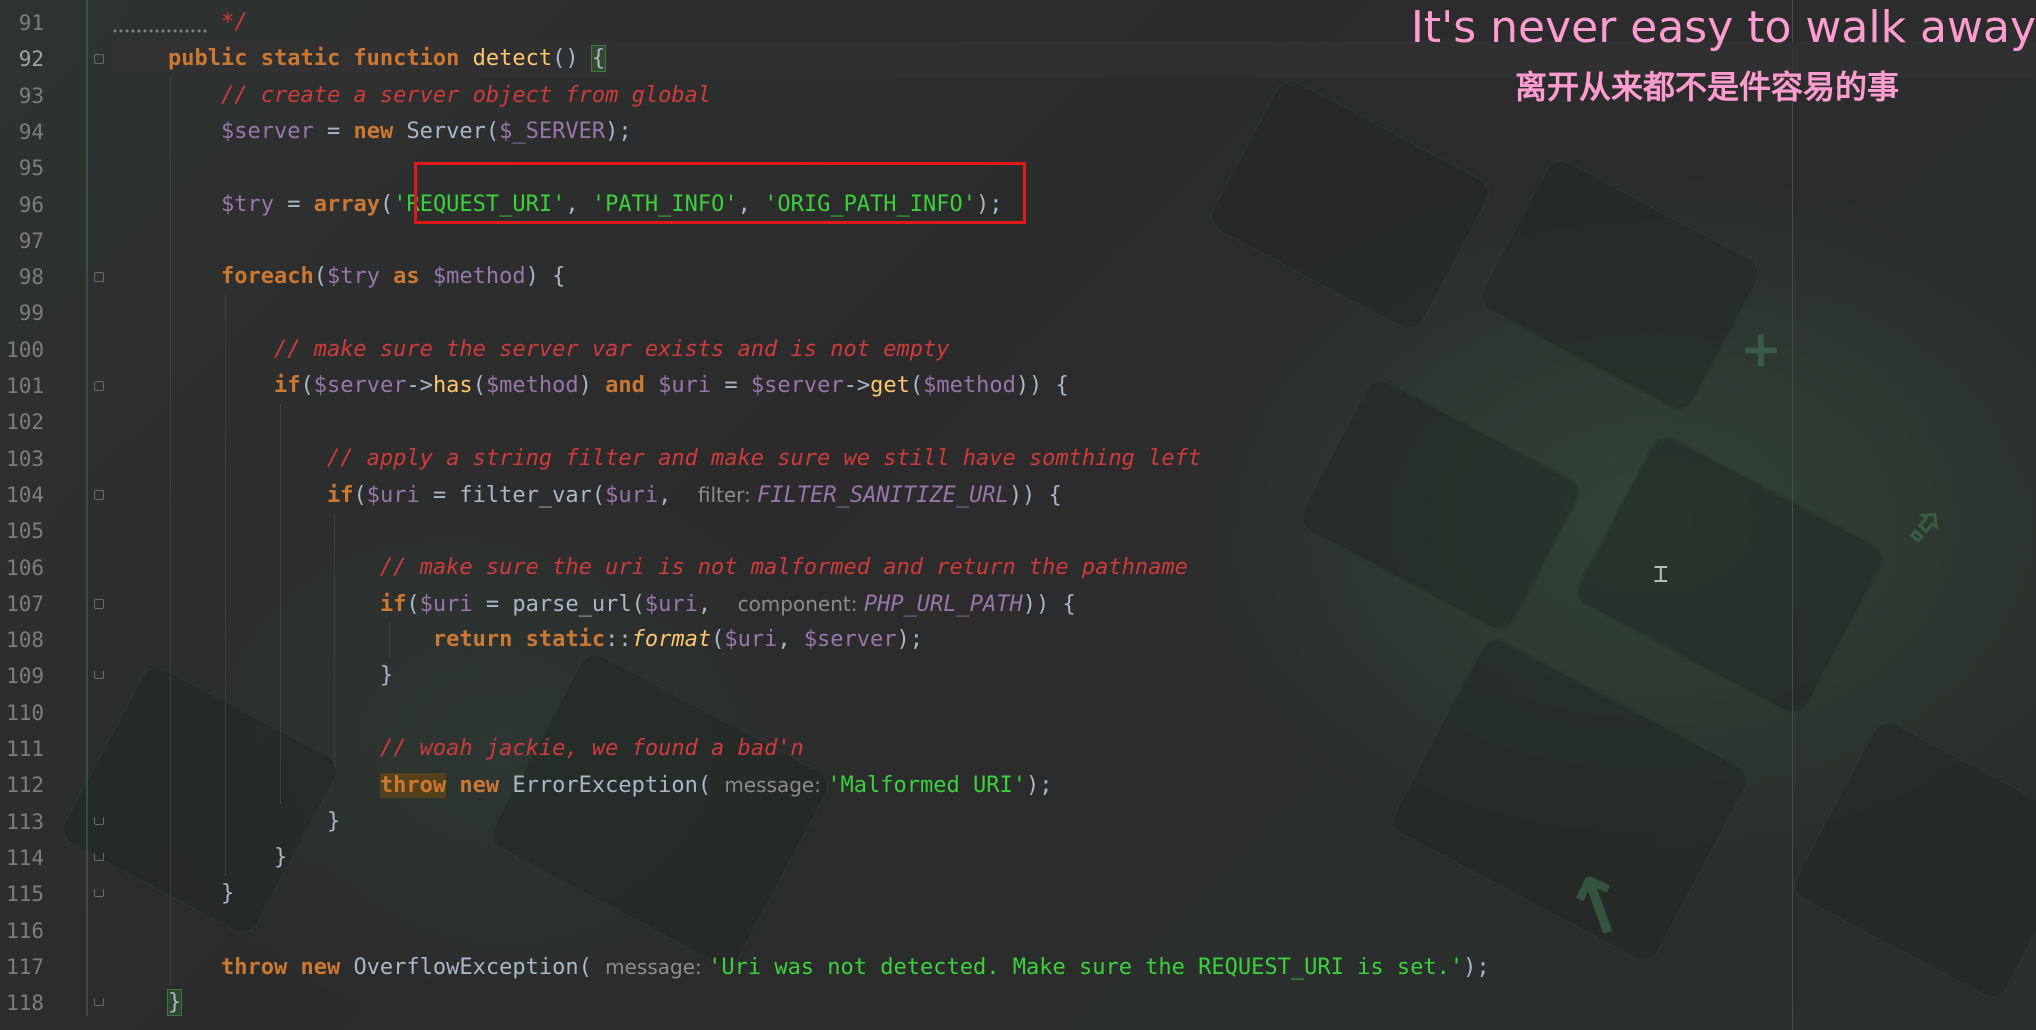 The image size is (2036, 1030). I want to click on line-number: 107, so click(22, 604).